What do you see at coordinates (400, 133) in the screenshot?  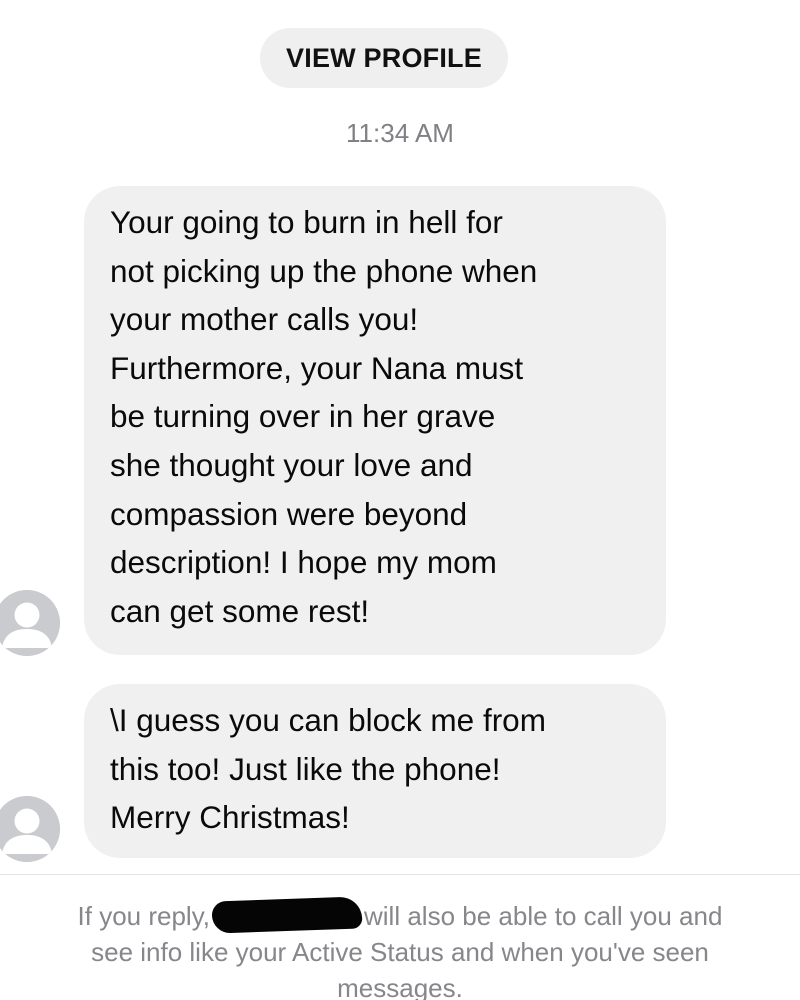 I see `message-timestamp: 11:34 AM` at bounding box center [400, 133].